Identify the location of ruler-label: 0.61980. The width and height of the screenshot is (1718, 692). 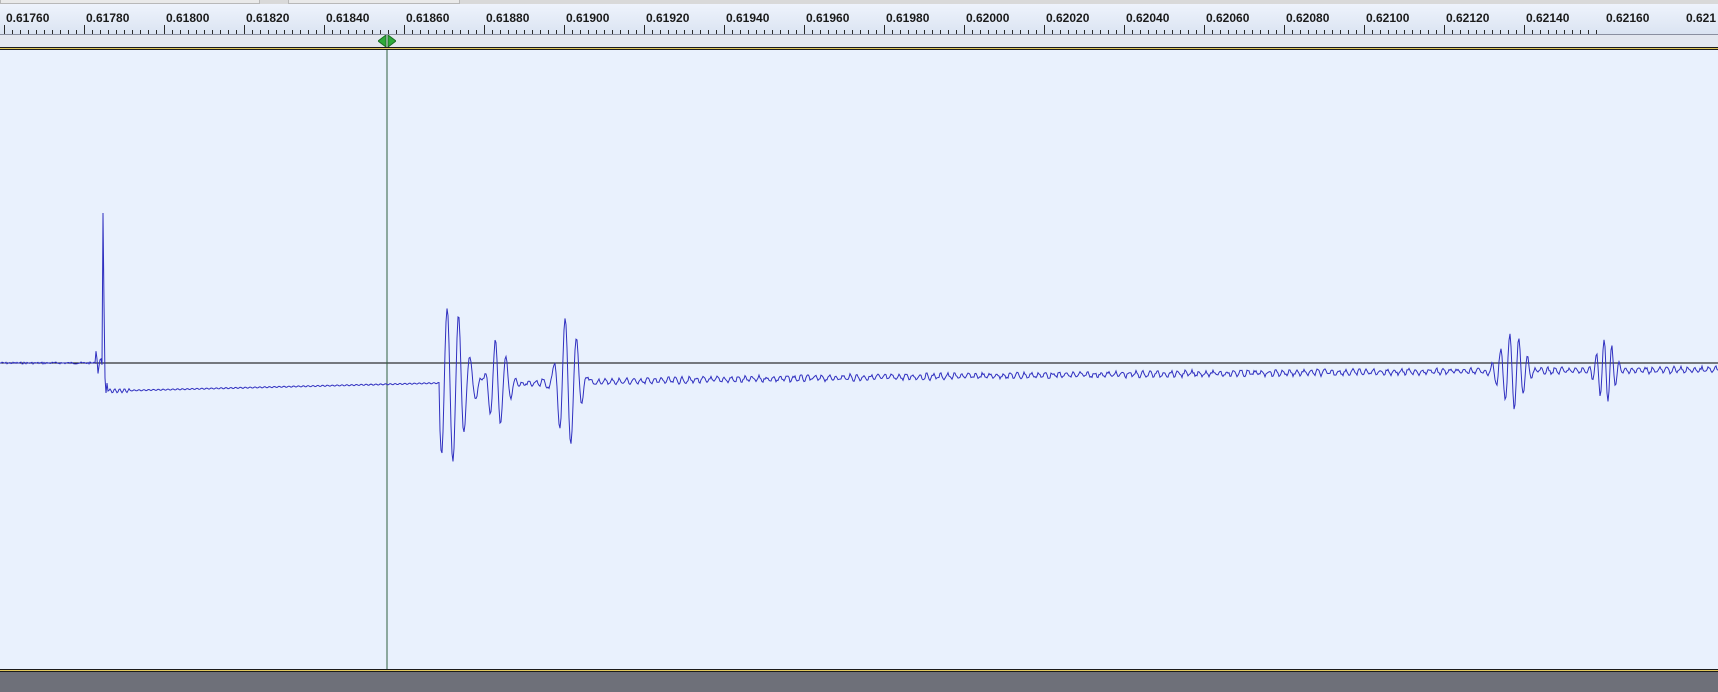
(908, 18).